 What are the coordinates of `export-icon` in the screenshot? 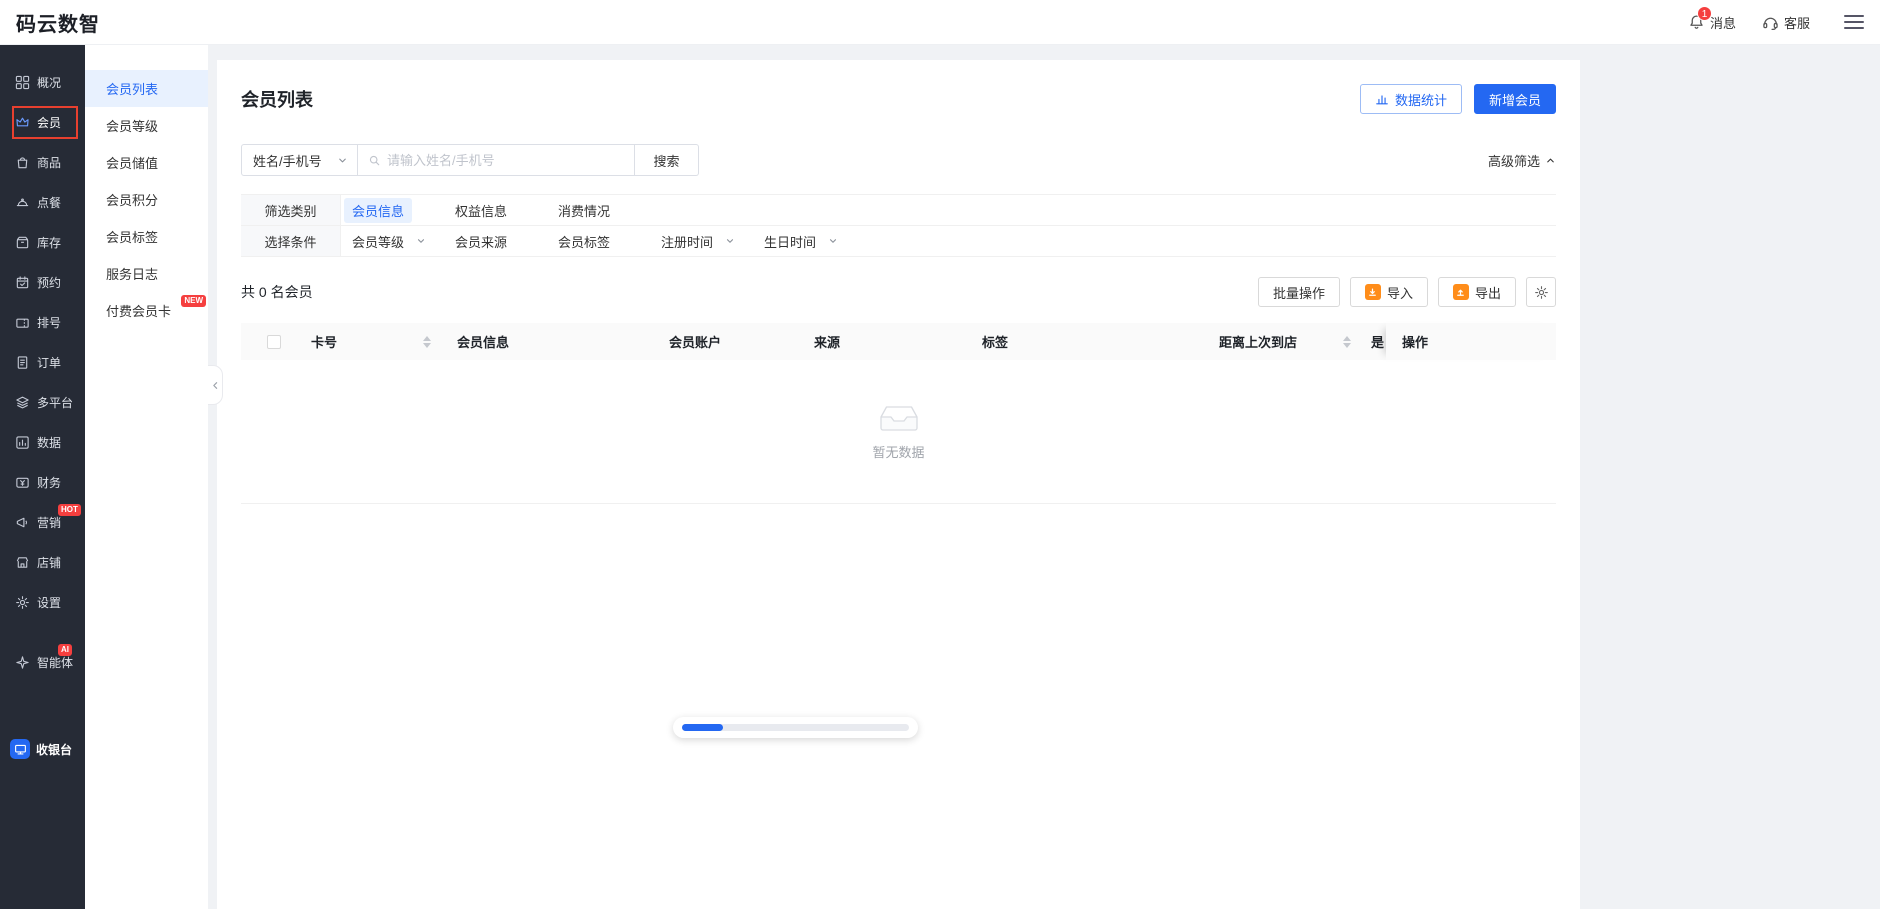 It's located at (1460, 292).